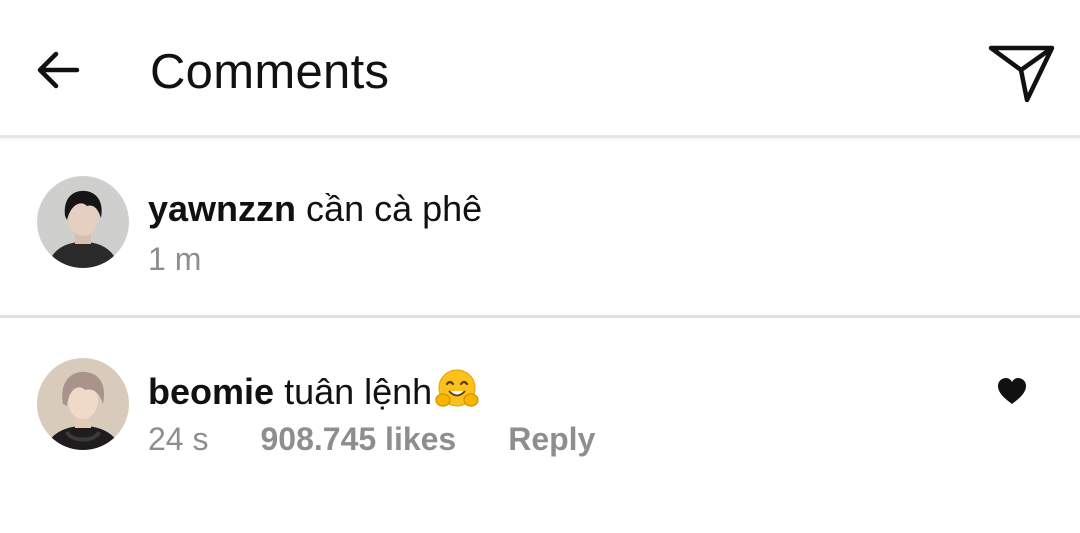 This screenshot has height=533, width=1080. What do you see at coordinates (211, 391) in the screenshot?
I see `comment-username: beomie` at bounding box center [211, 391].